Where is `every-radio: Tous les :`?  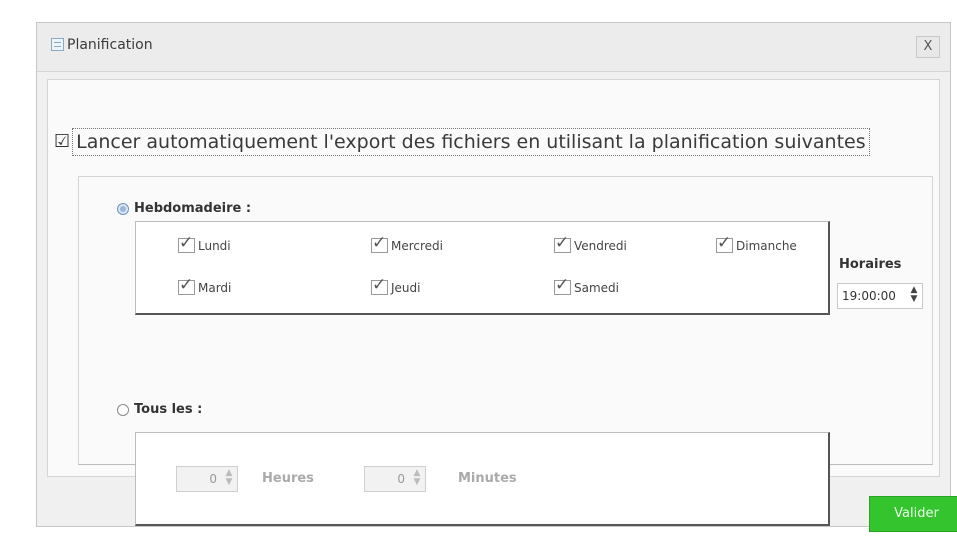
every-radio: Tous les : is located at coordinates (159, 409).